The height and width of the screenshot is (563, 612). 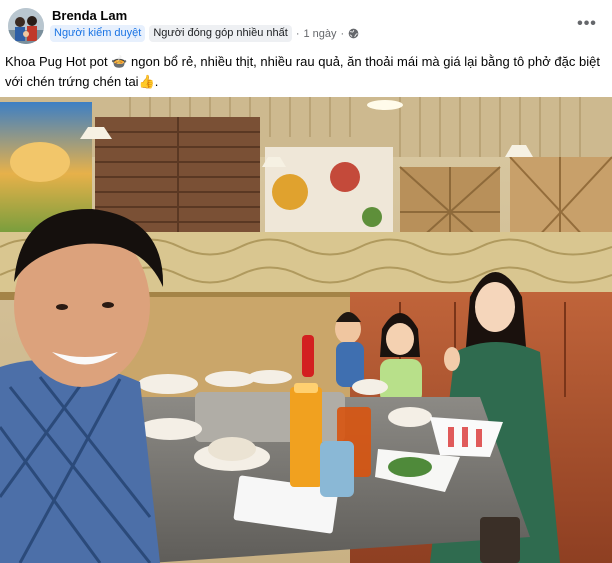 I want to click on more-options-button: •••, so click(x=587, y=24).